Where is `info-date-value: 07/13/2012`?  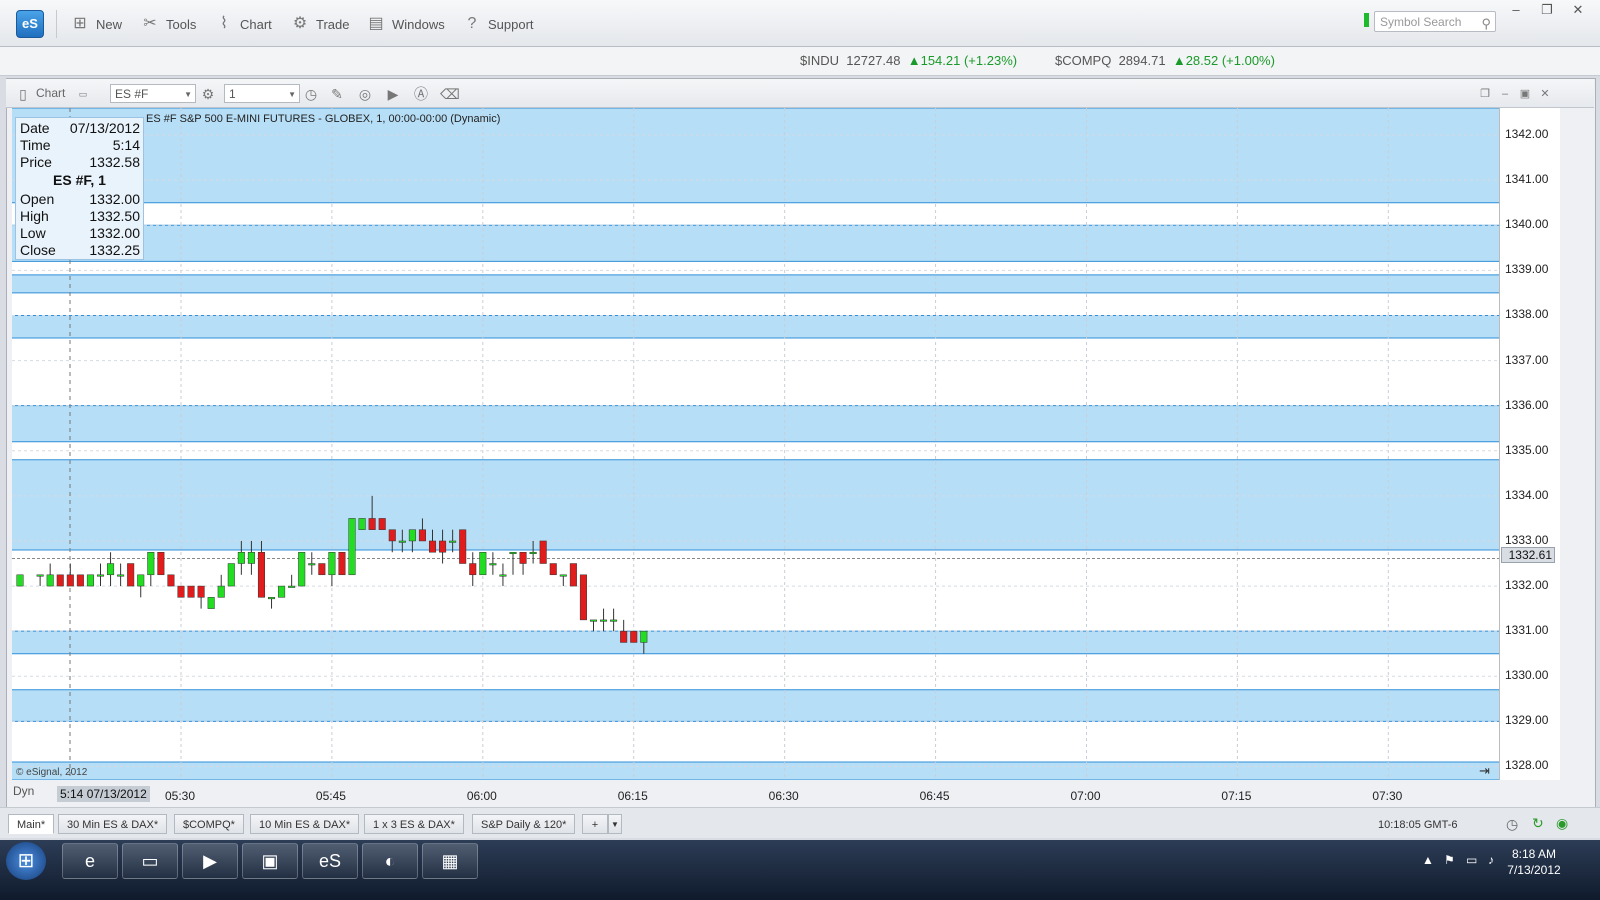
info-date-value: 07/13/2012 is located at coordinates (104, 128).